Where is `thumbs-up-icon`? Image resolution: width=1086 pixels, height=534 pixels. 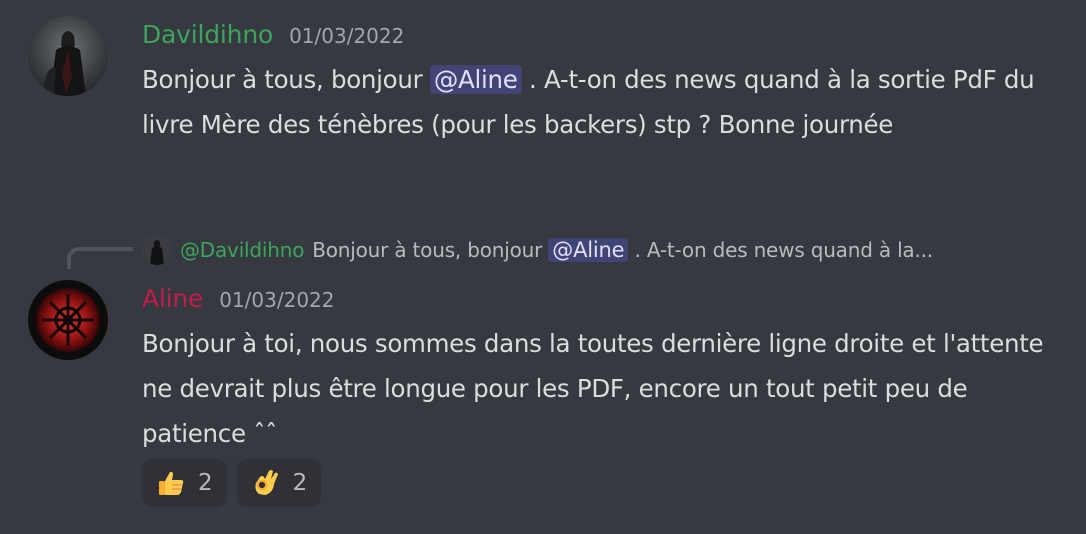
thumbs-up-icon is located at coordinates (171, 483).